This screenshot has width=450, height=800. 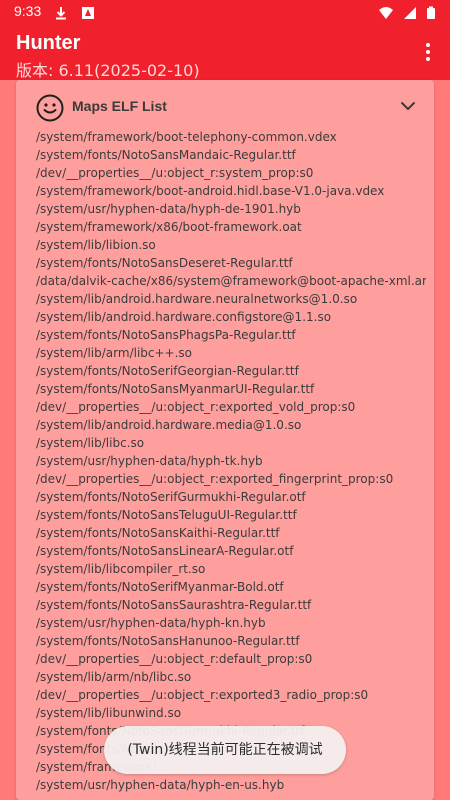 What do you see at coordinates (431, 12) in the screenshot?
I see `battery-icon` at bounding box center [431, 12].